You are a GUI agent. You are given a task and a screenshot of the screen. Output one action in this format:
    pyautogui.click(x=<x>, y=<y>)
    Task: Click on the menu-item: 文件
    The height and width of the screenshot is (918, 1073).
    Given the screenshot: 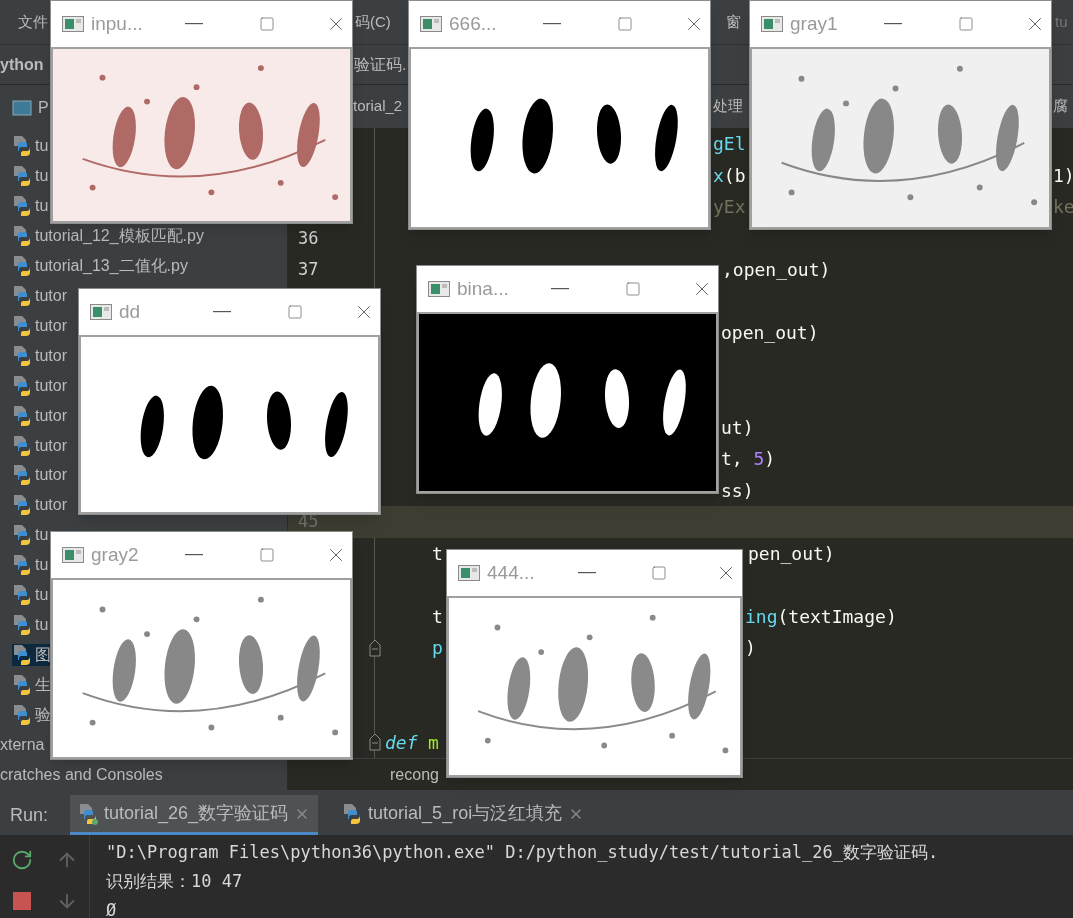 What is the action you would take?
    pyautogui.click(x=33, y=22)
    